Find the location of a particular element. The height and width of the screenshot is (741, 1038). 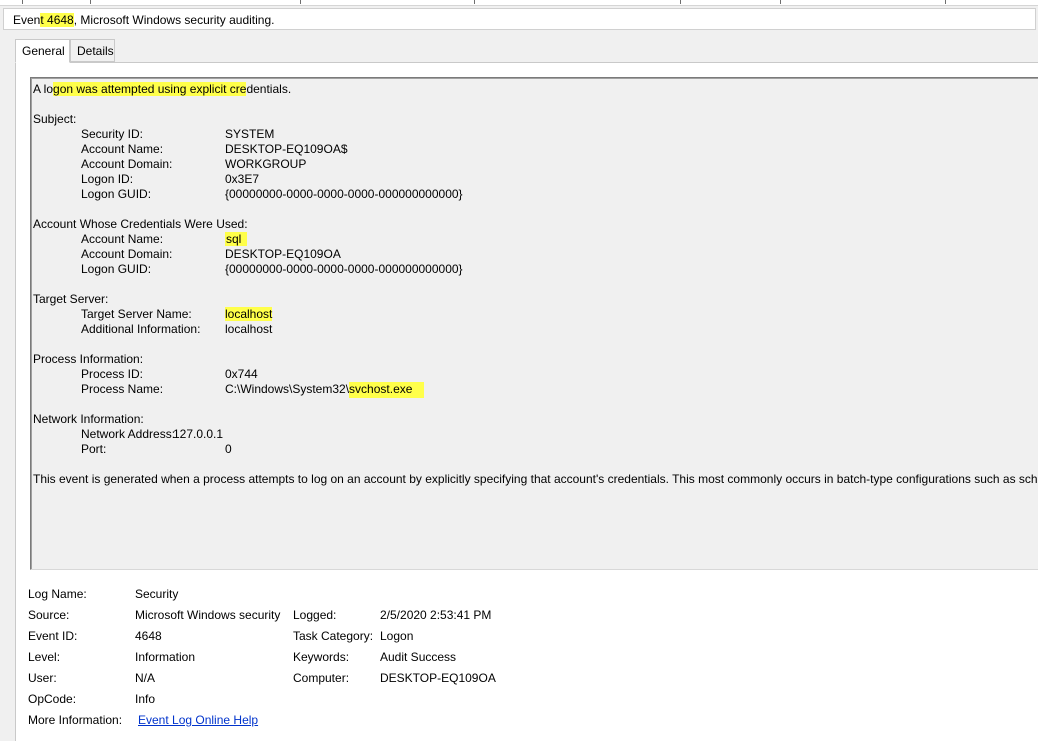

subject-header: Subject: is located at coordinates (55, 119).